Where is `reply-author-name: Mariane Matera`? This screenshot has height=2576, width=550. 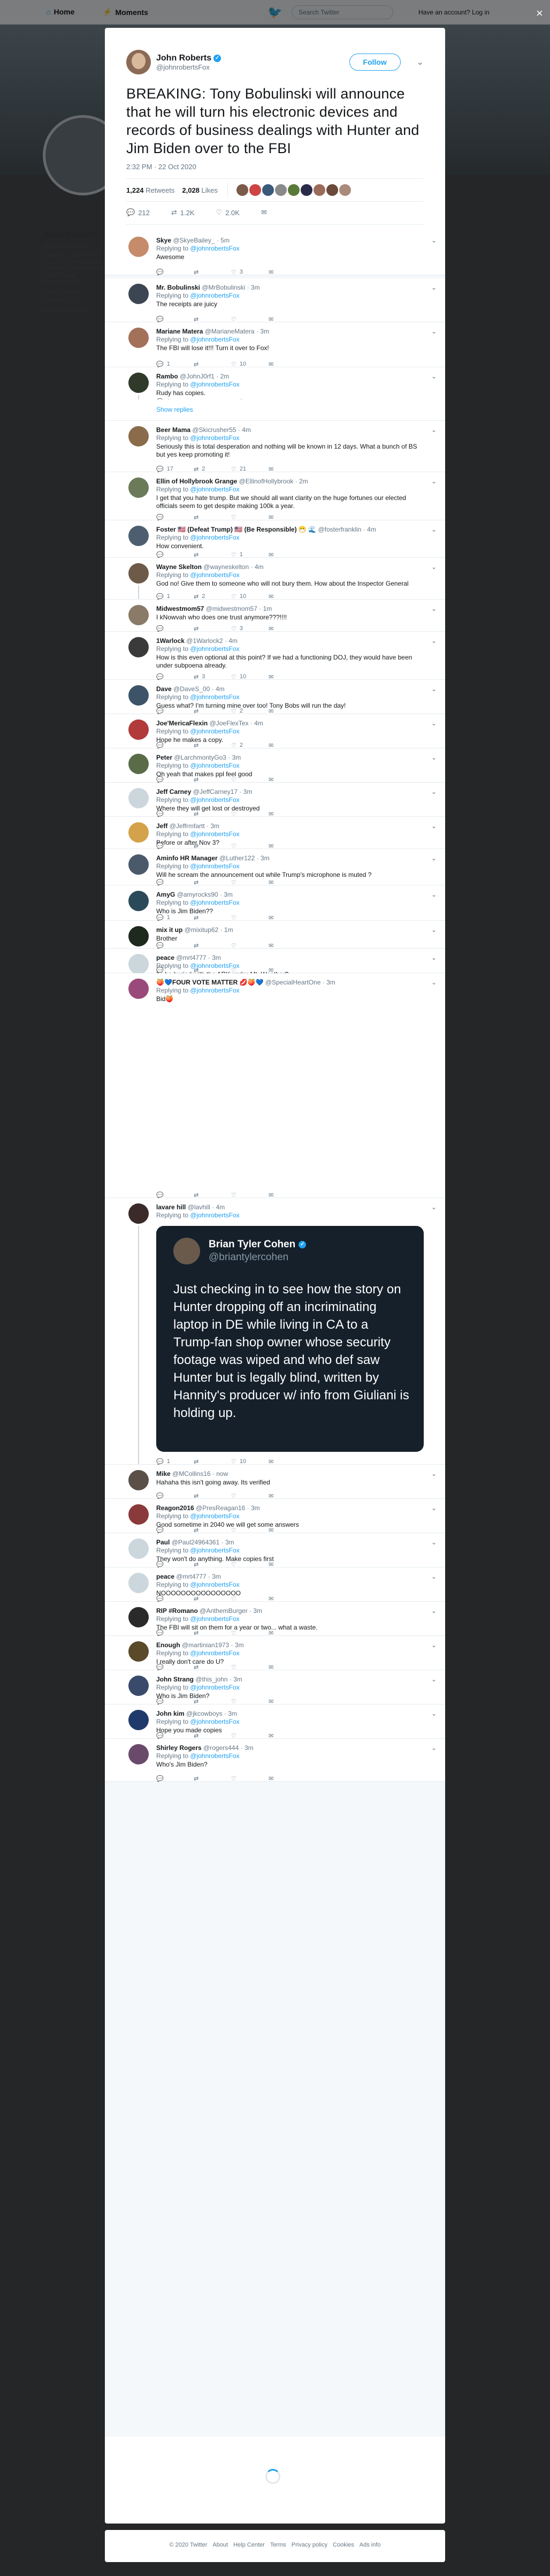 reply-author-name: Mariane Matera is located at coordinates (179, 331).